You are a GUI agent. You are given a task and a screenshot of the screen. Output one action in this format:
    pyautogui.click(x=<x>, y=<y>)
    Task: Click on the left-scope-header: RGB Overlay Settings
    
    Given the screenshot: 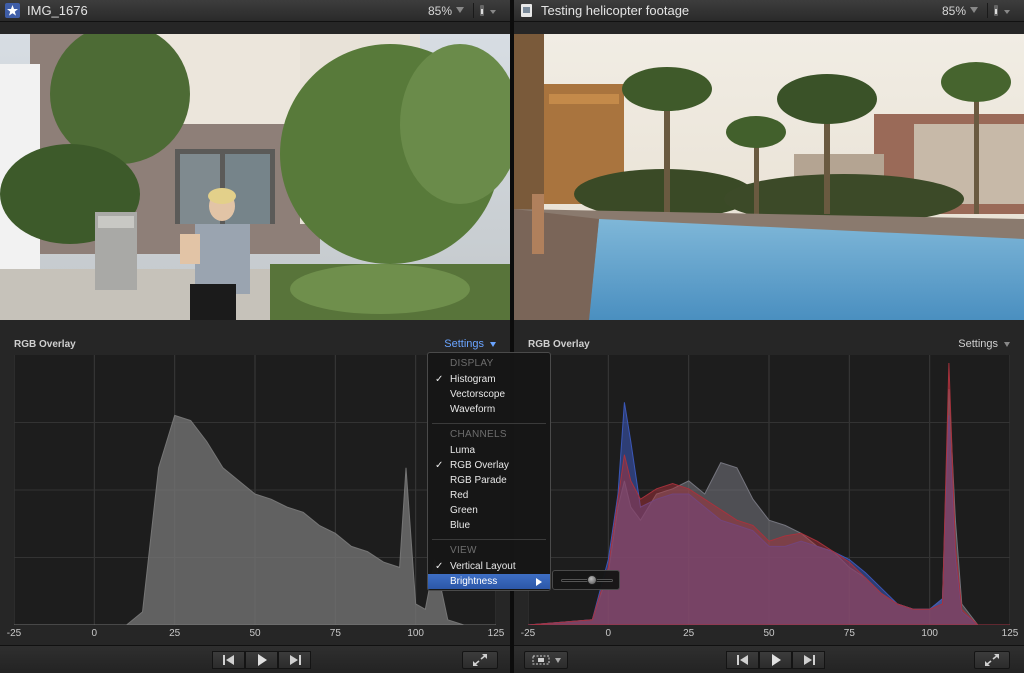 What is the action you would take?
    pyautogui.click(x=255, y=344)
    